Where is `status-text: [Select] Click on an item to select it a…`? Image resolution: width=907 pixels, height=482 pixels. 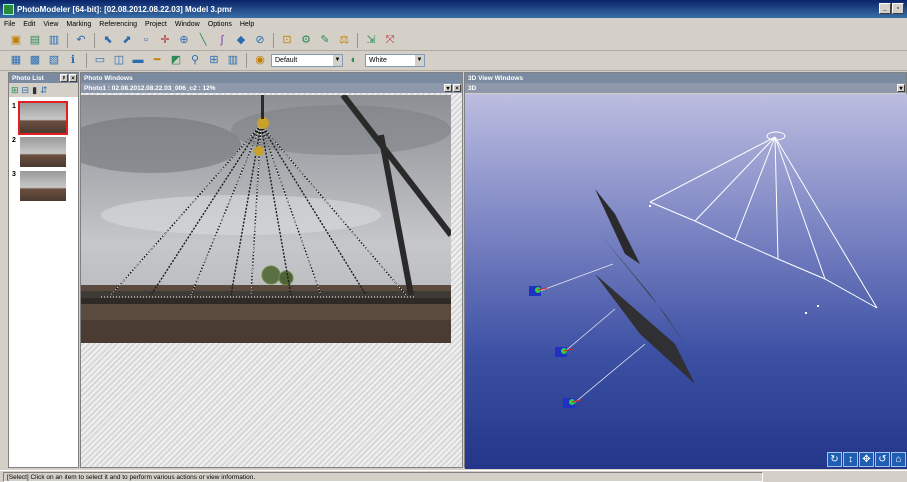
status-text: [Select] Click on an item to select it a… is located at coordinates (383, 476).